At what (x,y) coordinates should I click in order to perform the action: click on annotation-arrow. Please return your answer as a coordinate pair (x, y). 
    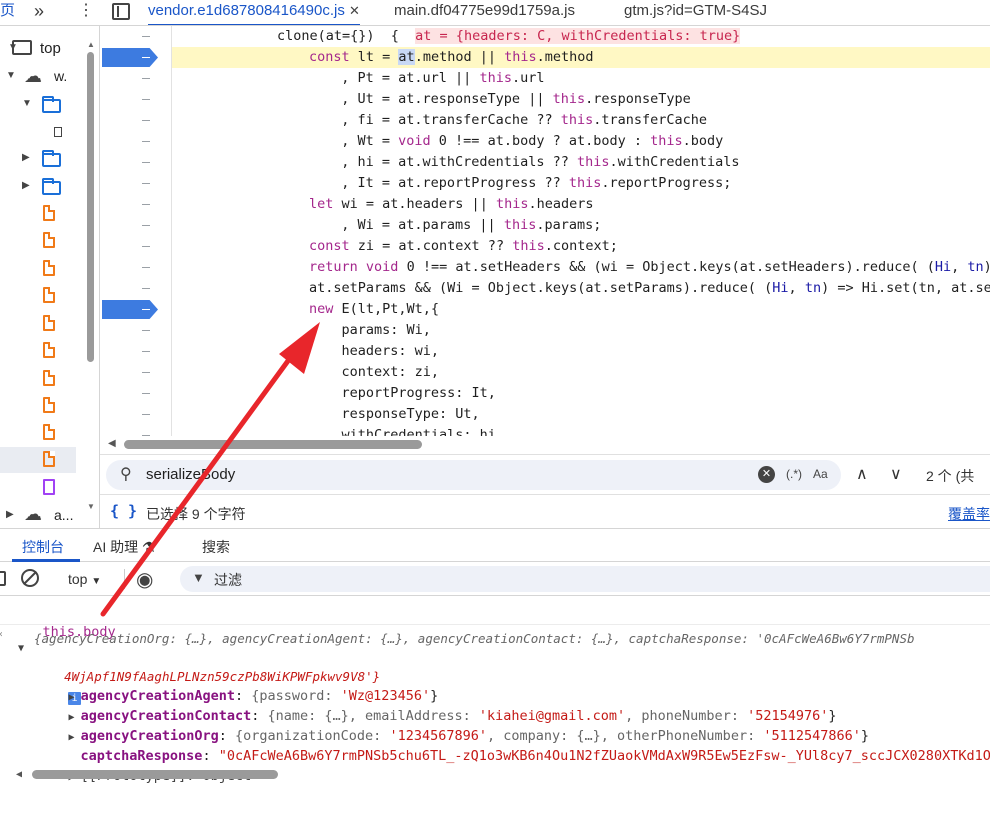
    Looking at the image, I should click on (210, 469).